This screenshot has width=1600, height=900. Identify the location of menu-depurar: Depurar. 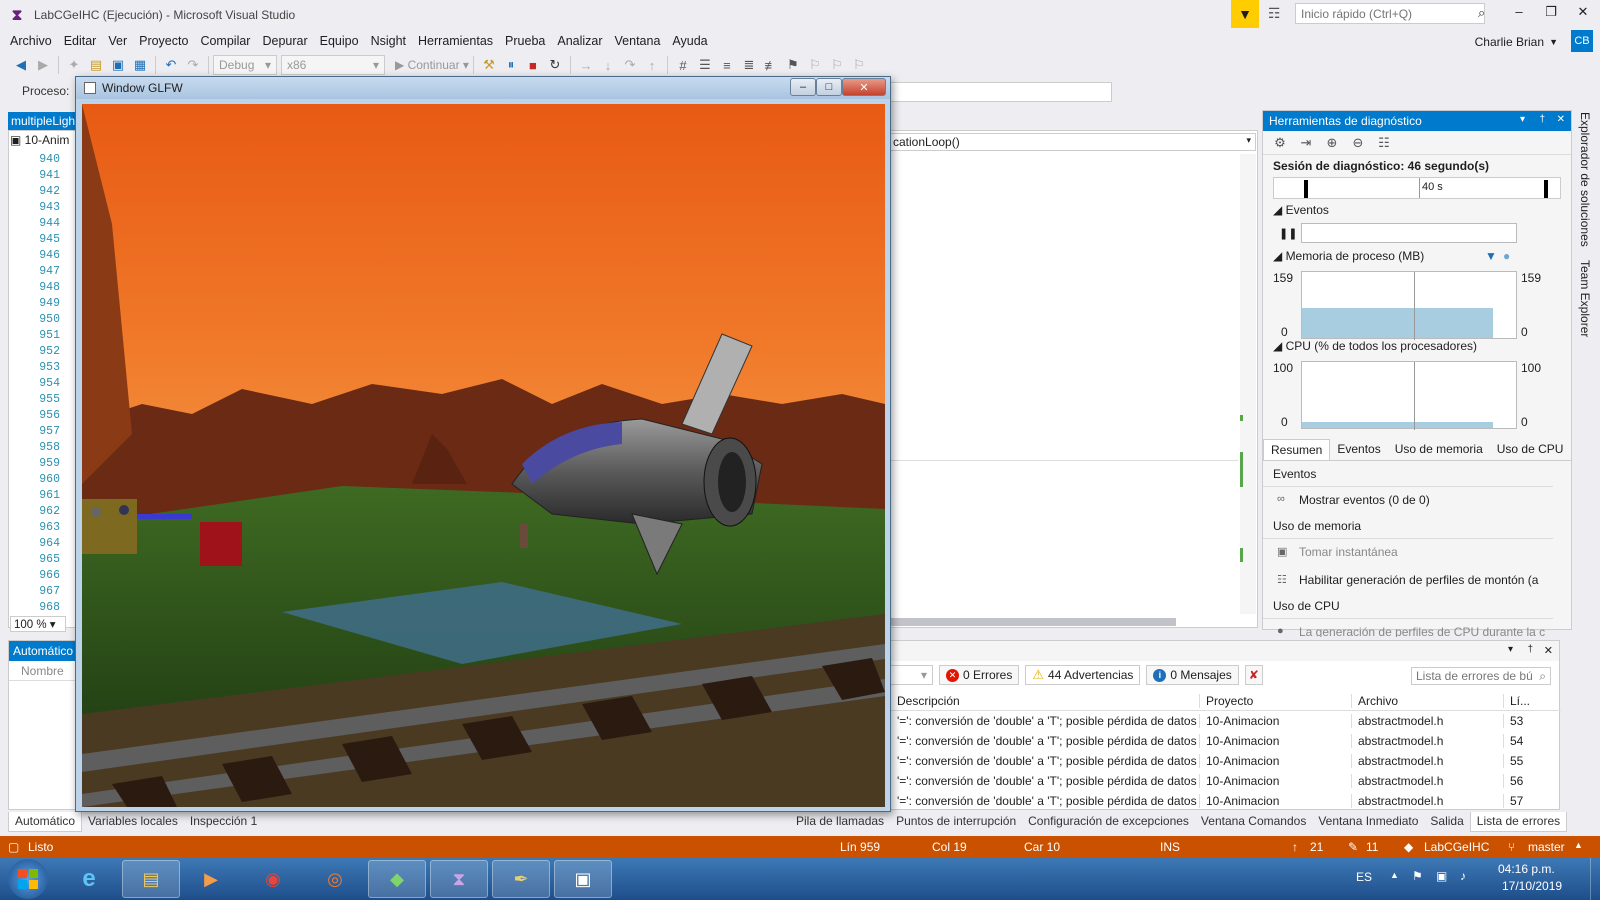
(284, 41).